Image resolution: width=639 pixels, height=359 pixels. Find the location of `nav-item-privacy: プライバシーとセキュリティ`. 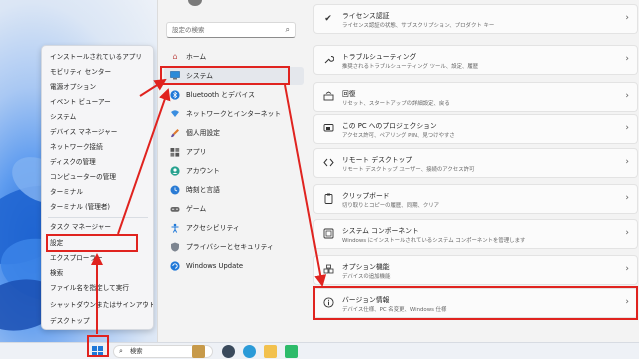

nav-item-privacy: プライバシーとセキュリティ is located at coordinates (234, 247).